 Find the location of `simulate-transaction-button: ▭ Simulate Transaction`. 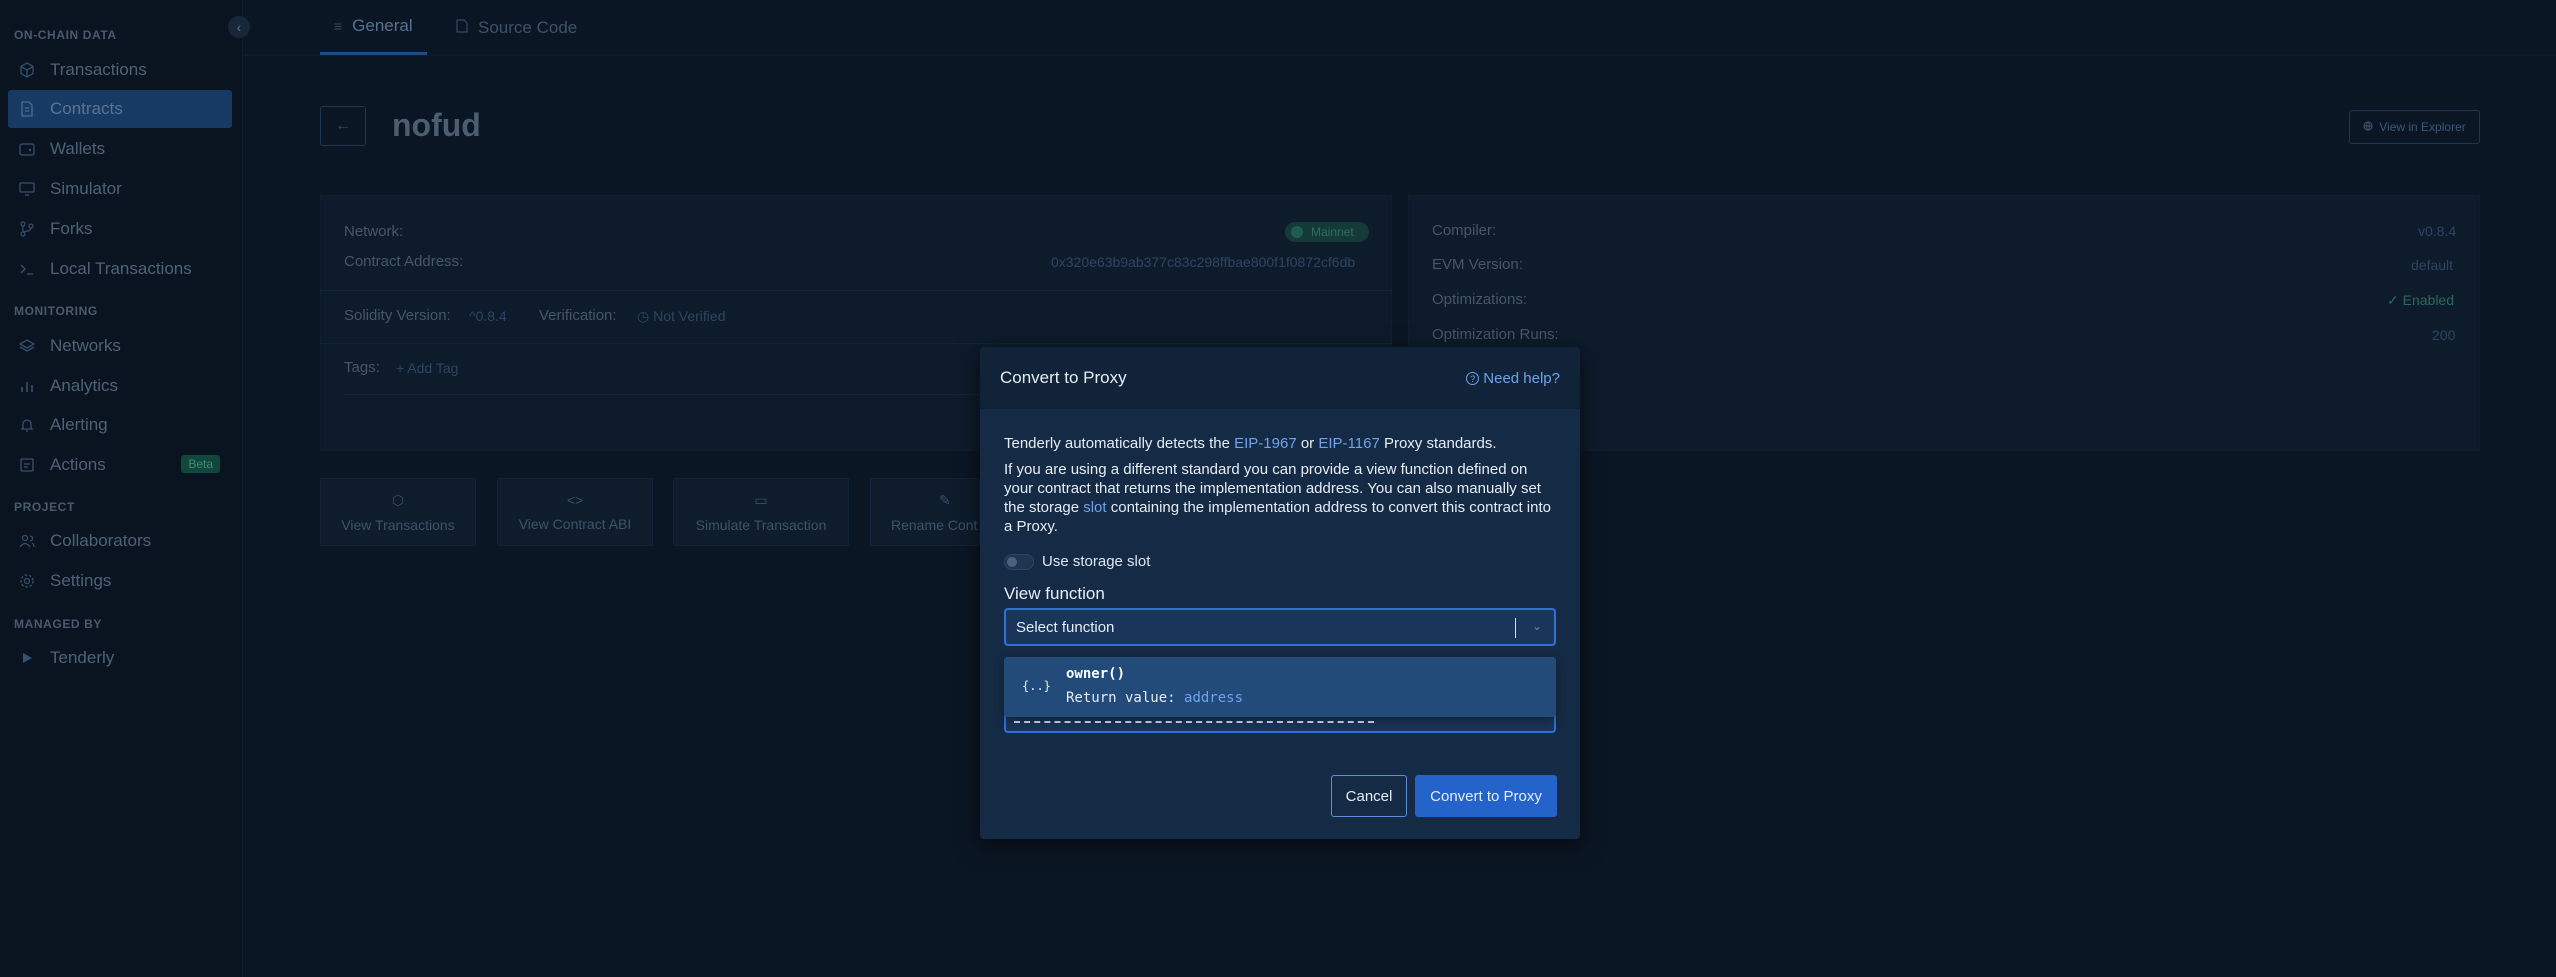

simulate-transaction-button: ▭ Simulate Transaction is located at coordinates (761, 512).